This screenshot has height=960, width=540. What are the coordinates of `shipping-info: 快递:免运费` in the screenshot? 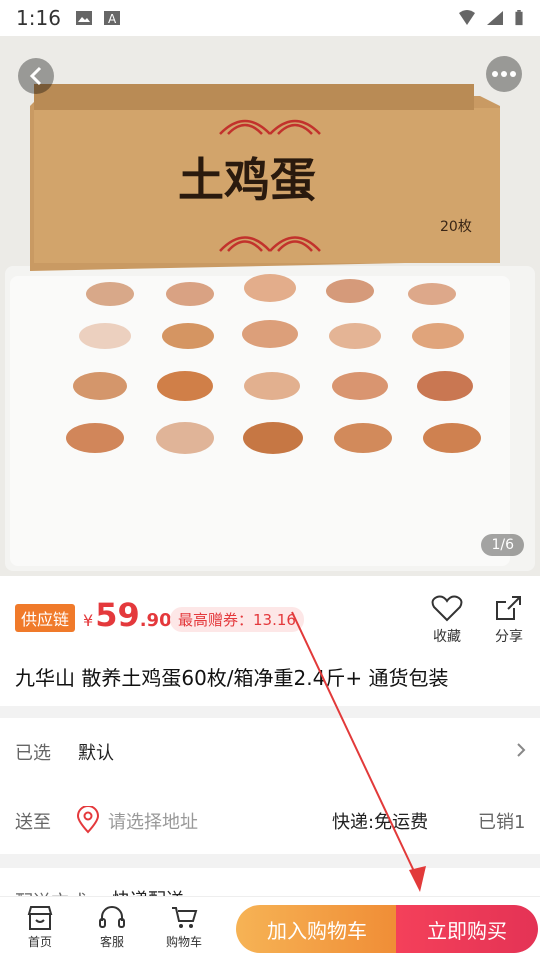 It's located at (380, 822).